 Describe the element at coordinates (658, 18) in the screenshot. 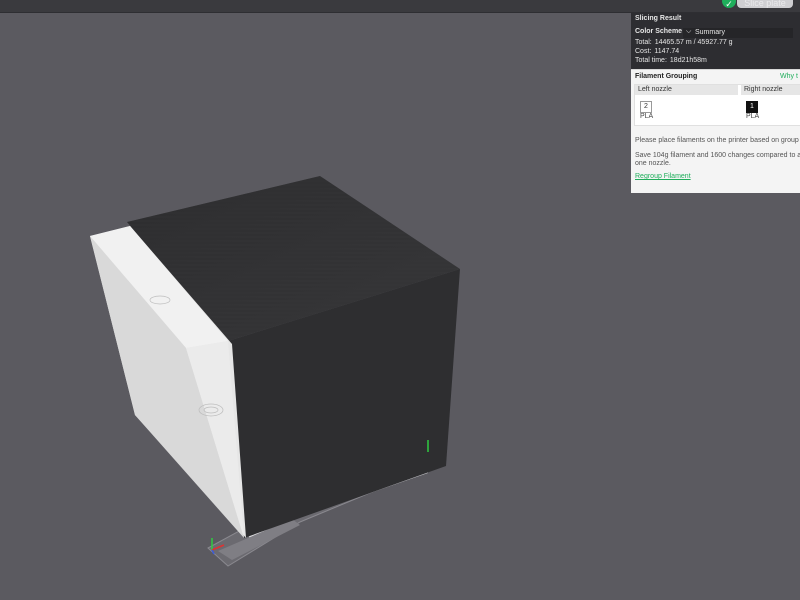

I see `slicing-result-title: Slicing Result` at that location.